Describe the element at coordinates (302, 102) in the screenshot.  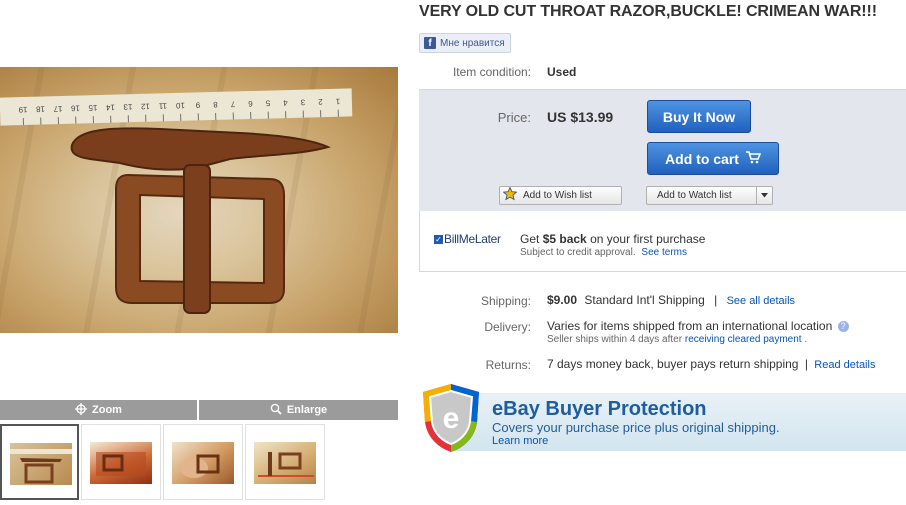
I see `ruler-number: 3` at that location.